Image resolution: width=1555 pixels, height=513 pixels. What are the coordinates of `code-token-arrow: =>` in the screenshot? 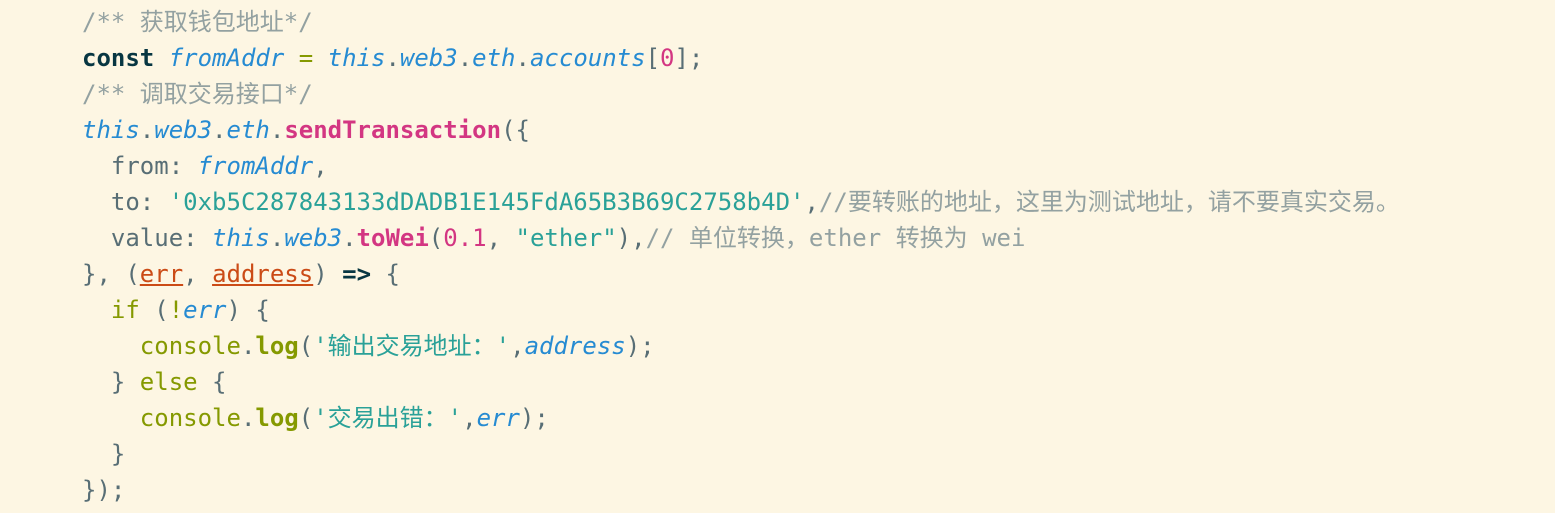 It's located at (357, 274).